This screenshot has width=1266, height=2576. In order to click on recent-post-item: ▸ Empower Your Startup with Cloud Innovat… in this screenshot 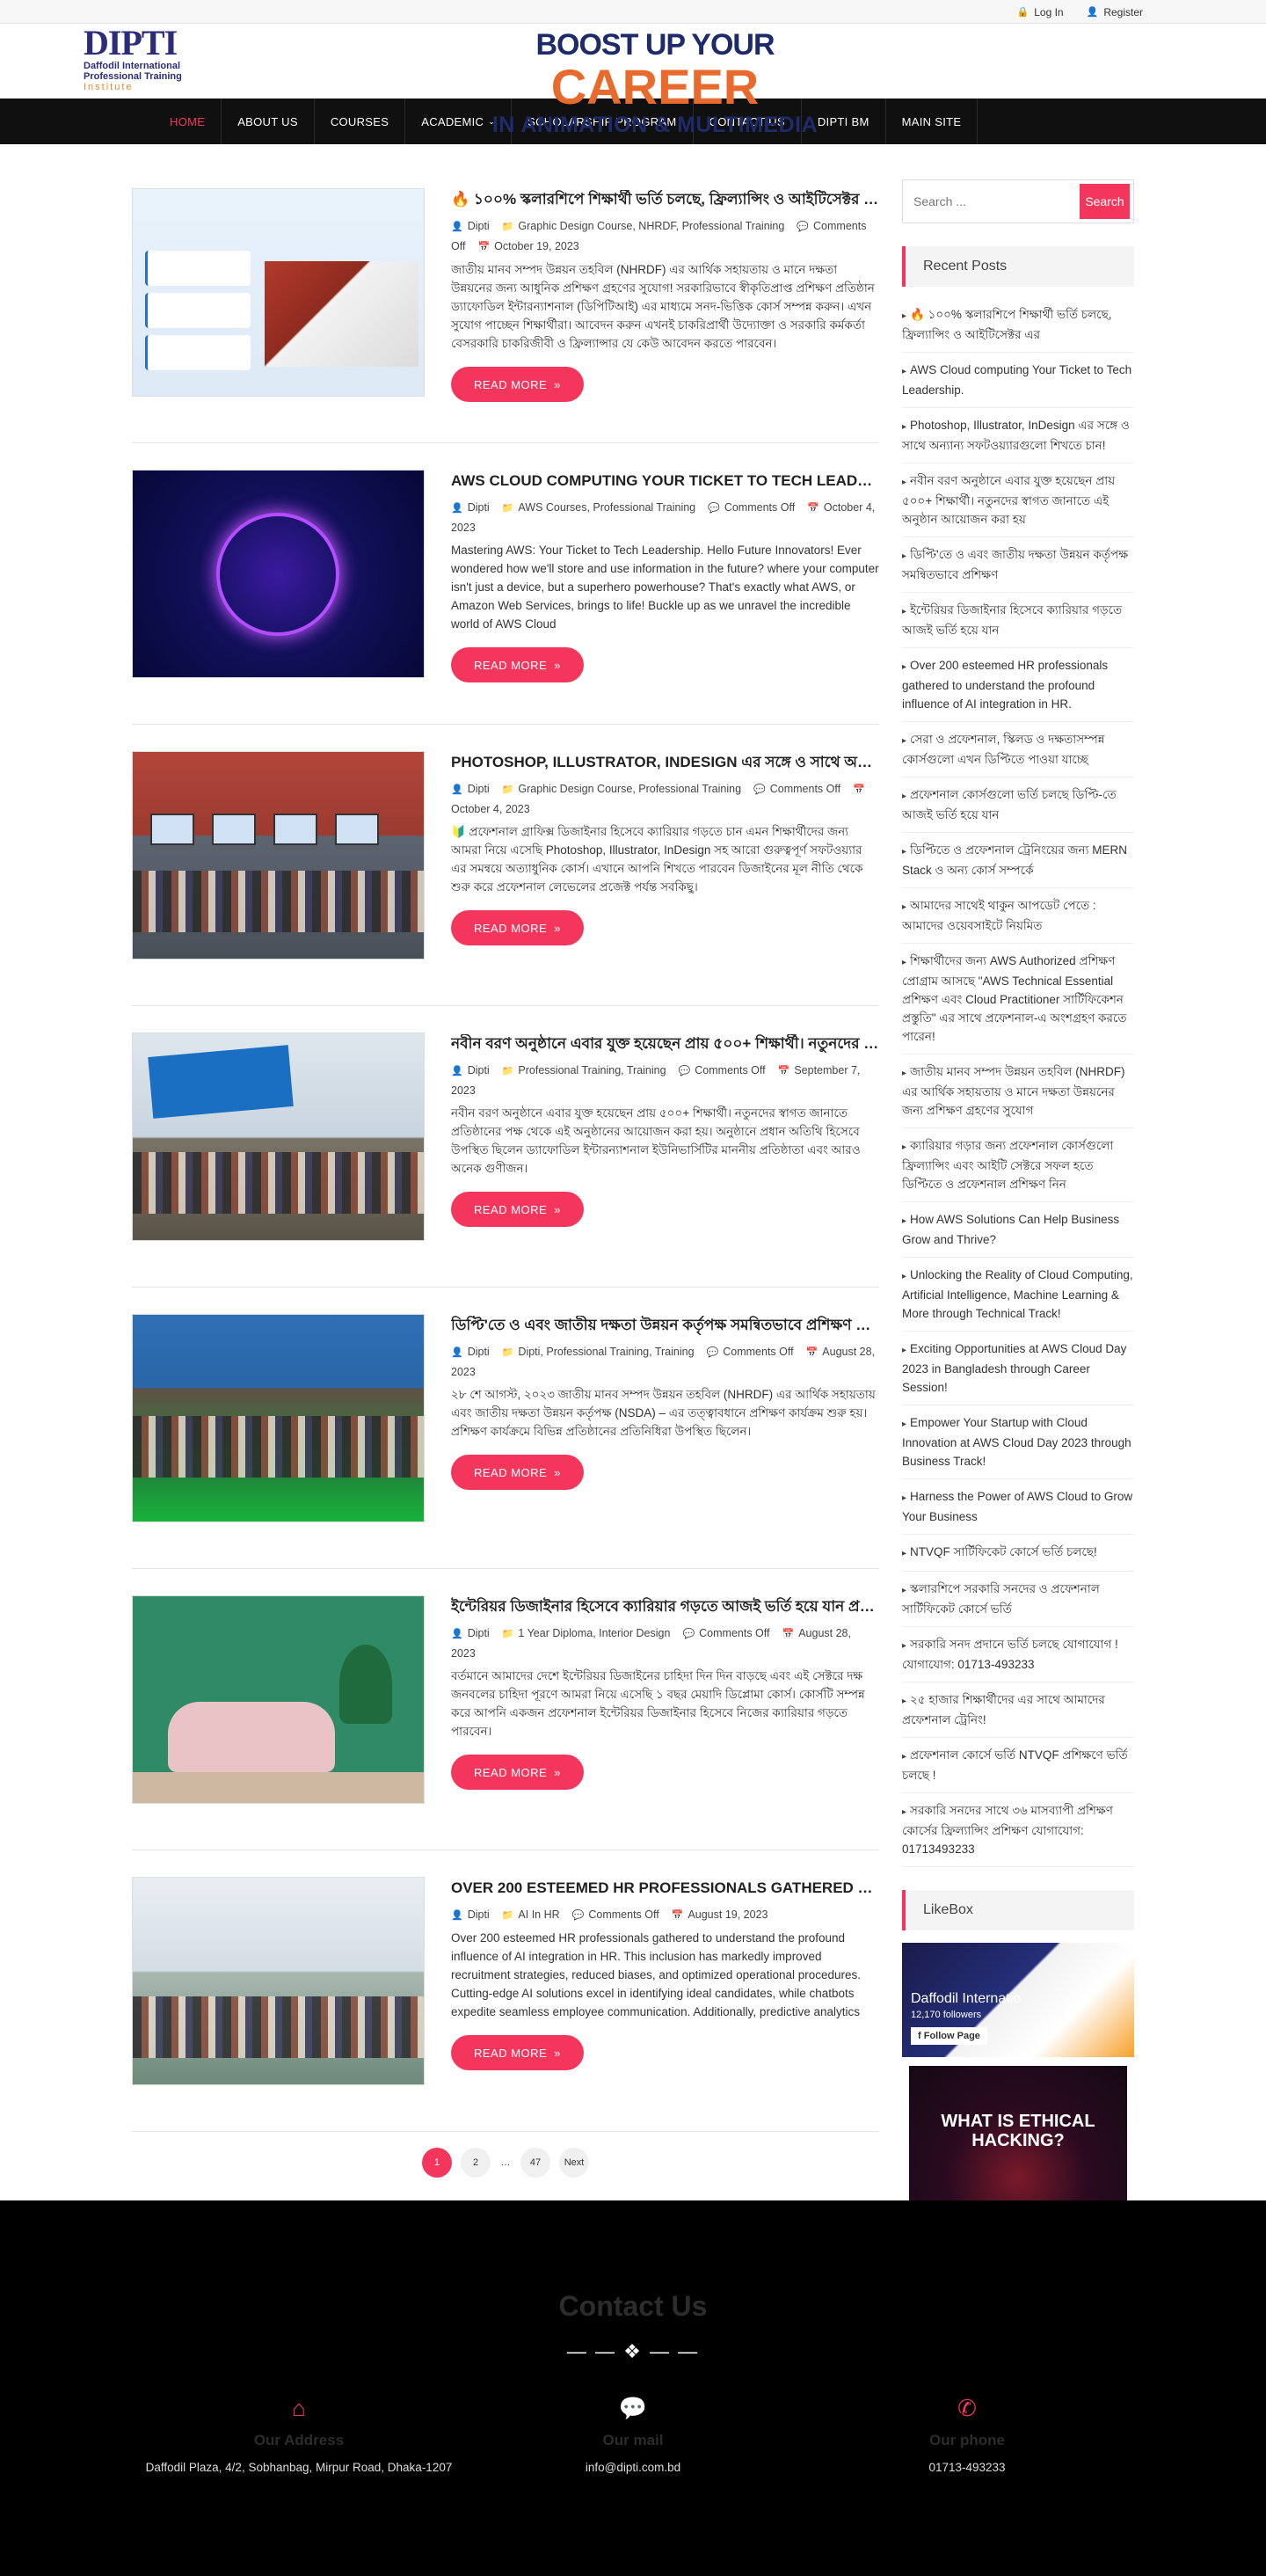, I will do `click(1018, 1442)`.